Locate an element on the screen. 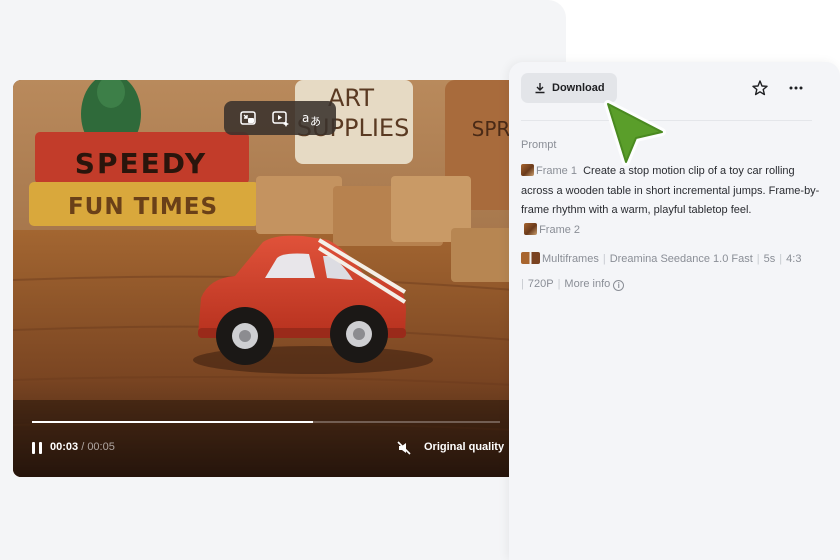 This screenshot has width=840, height=560. meta-duration: 5s is located at coordinates (769, 259).